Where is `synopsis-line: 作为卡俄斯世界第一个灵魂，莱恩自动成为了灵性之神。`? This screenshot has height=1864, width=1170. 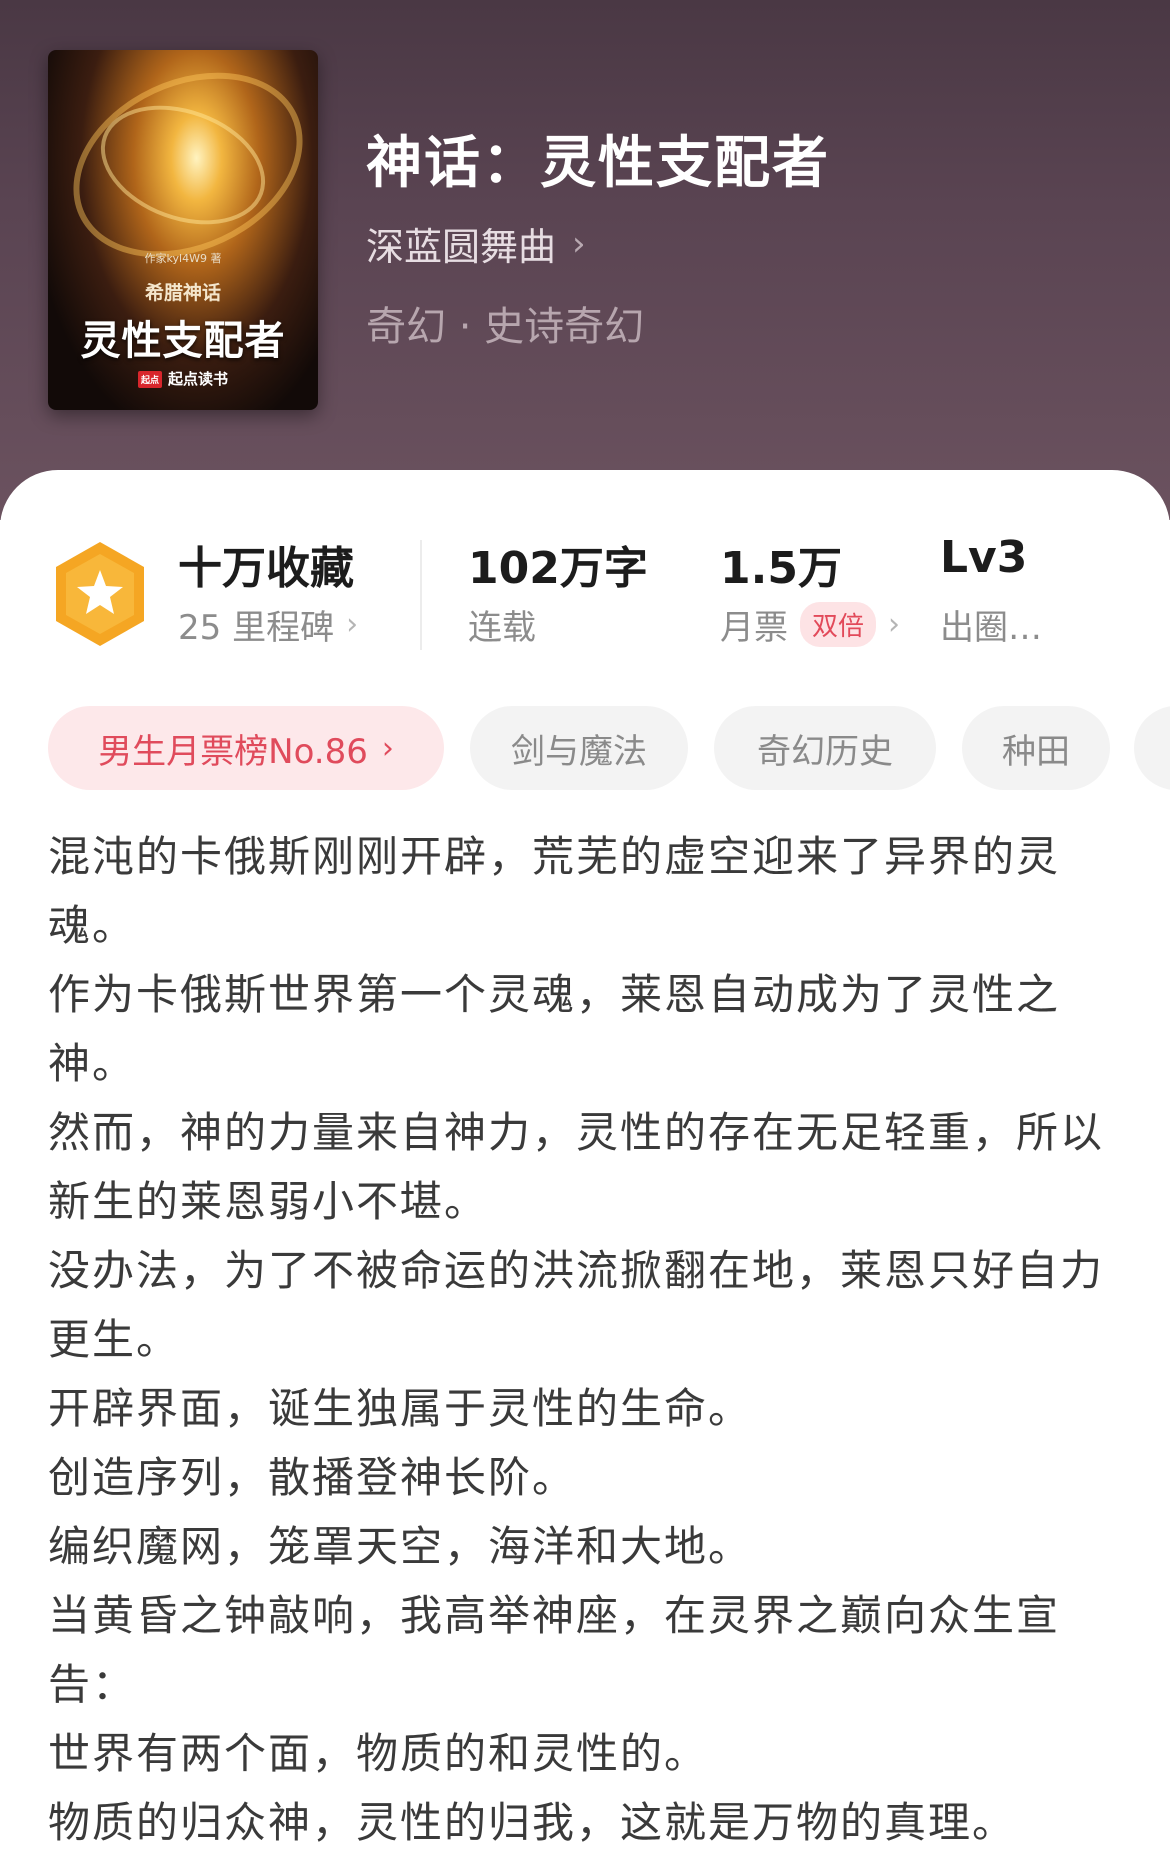 synopsis-line: 作为卡俄斯世界第一个灵魂，莱恩自动成为了灵性之神。 is located at coordinates (554, 1029).